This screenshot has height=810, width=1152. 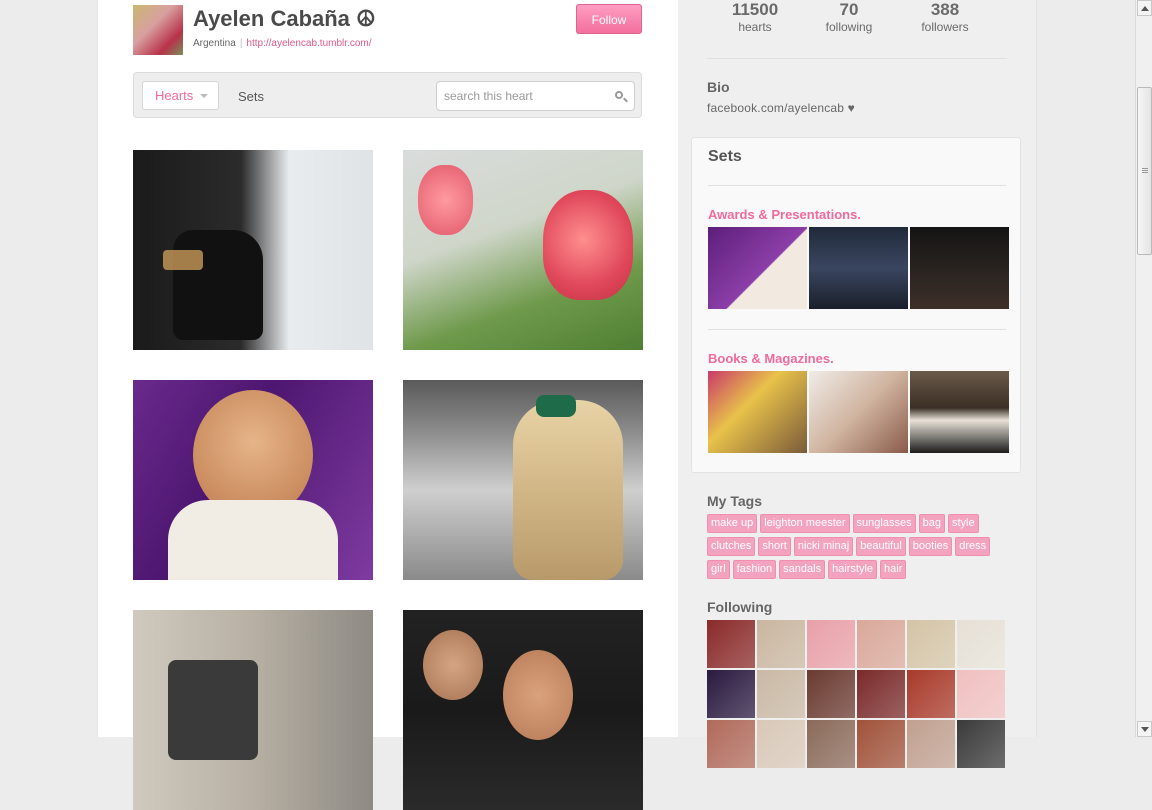 I want to click on tag: hair, so click(x=893, y=569).